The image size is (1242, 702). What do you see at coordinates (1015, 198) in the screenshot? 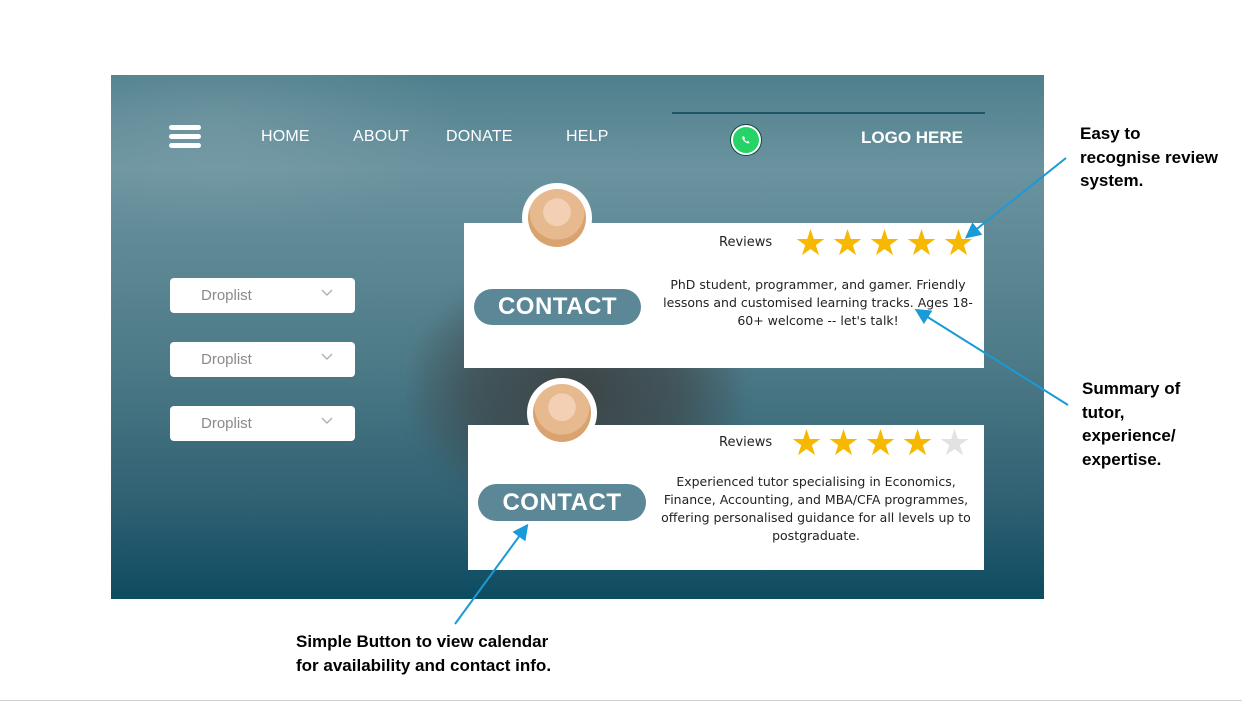
I see `arrow-to-stars` at bounding box center [1015, 198].